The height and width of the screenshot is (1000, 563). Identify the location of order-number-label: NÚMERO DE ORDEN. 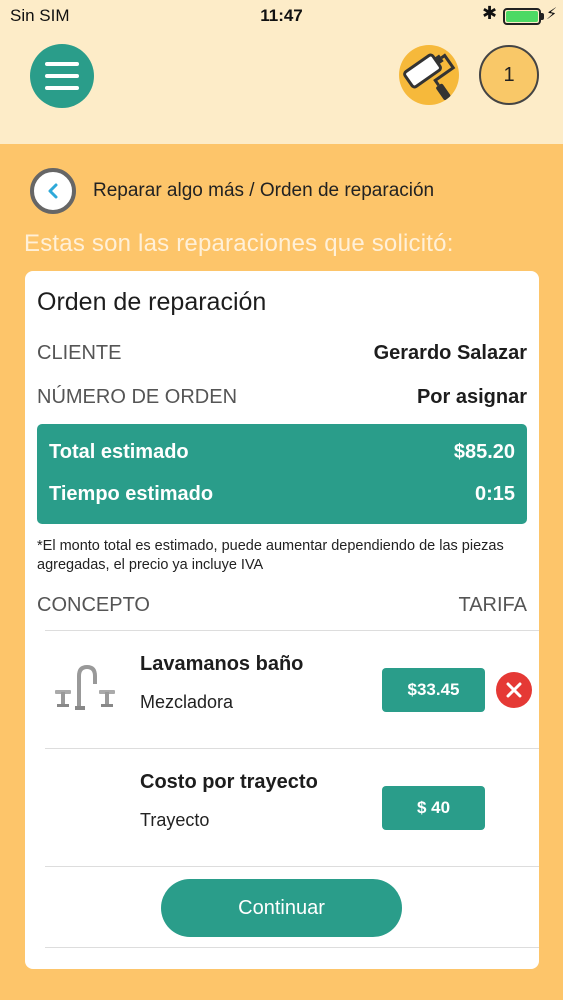
(137, 397).